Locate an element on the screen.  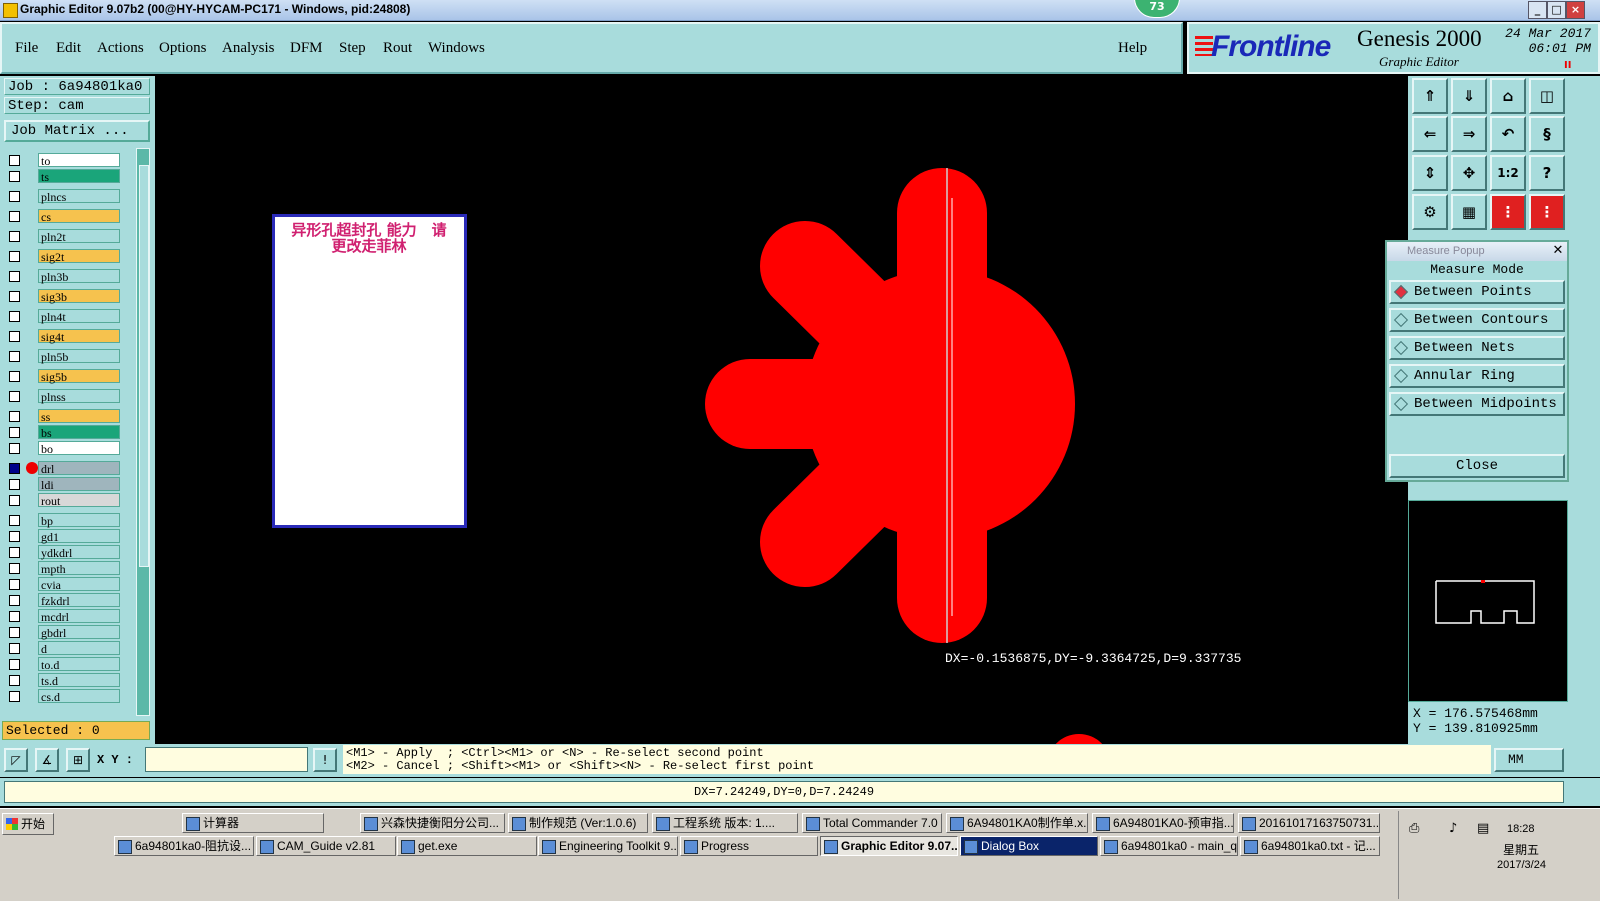
layer-row: plnss is located at coordinates (64, 396).